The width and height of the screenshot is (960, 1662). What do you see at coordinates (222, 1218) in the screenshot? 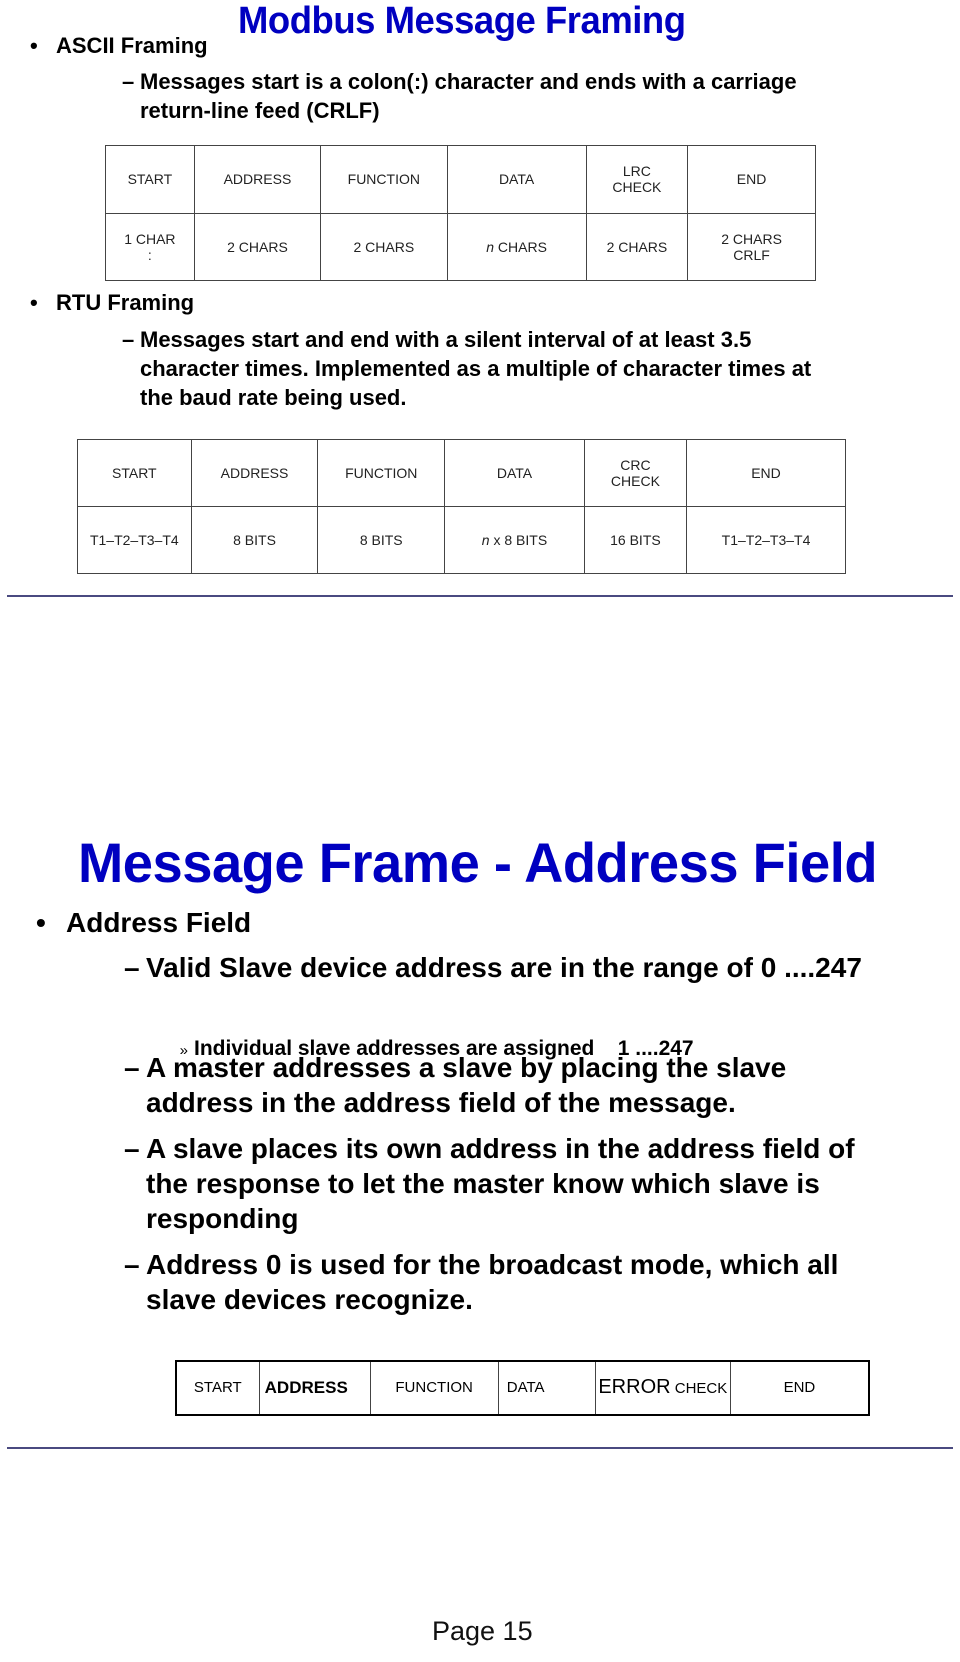
I see `item-line: responding` at bounding box center [222, 1218].